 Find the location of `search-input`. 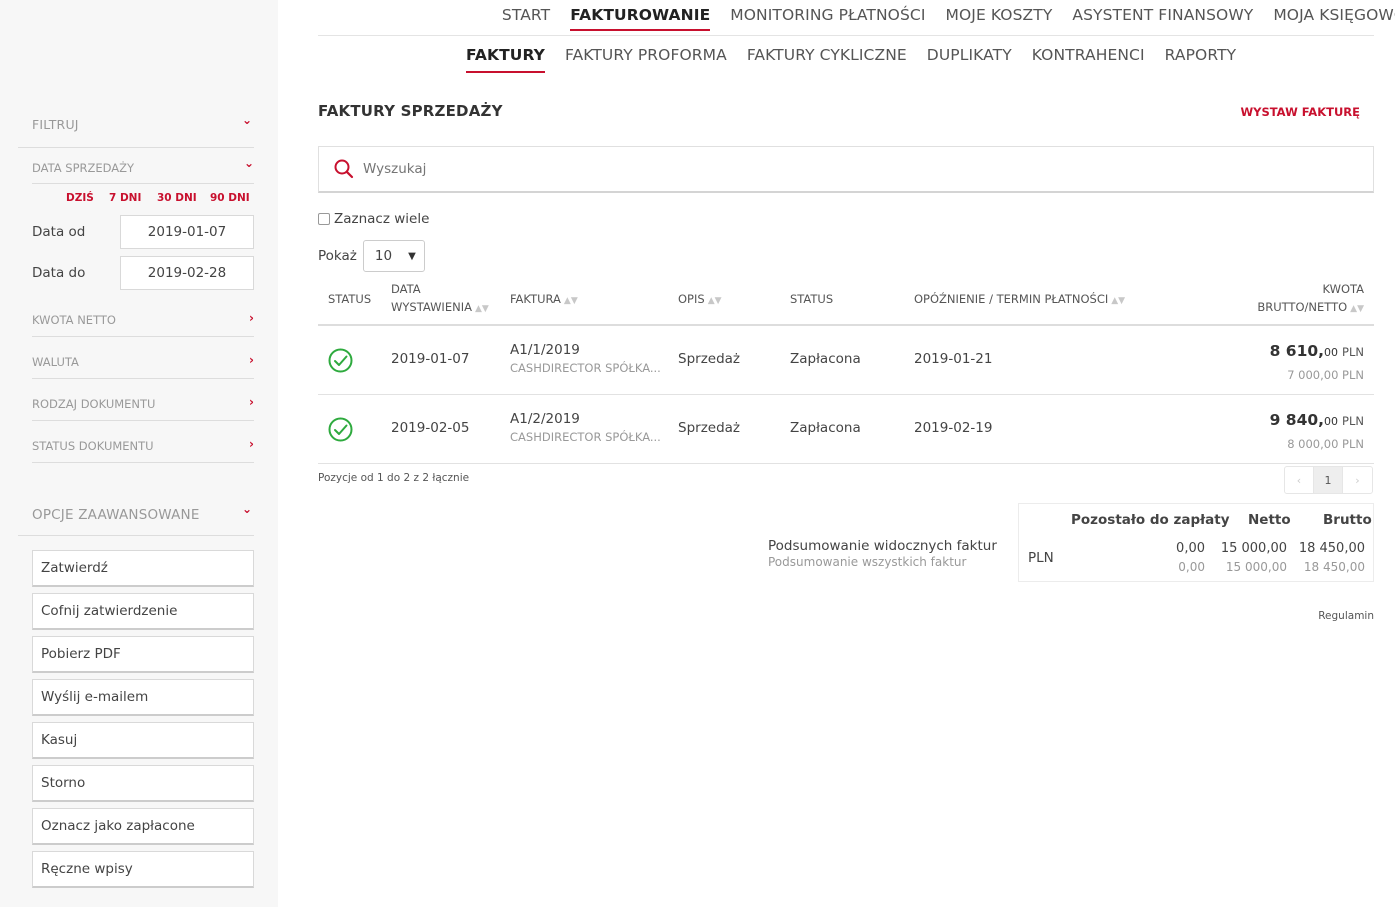

search-input is located at coordinates (813, 169).